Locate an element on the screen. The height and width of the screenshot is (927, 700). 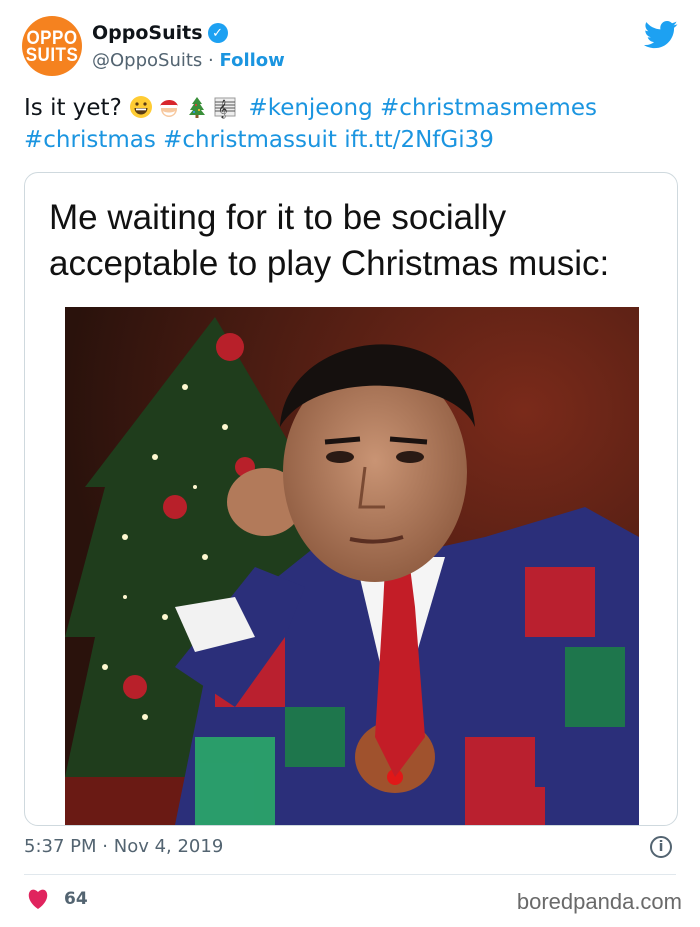
info-icon: i is located at coordinates (661, 847).